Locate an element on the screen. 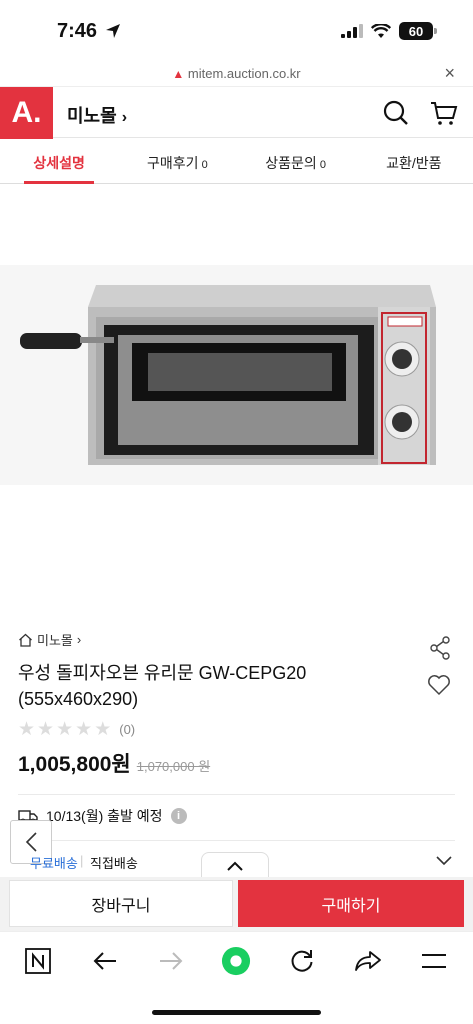 The image size is (473, 1024). tab-reviews: 구매후기 0 is located at coordinates (177, 160).